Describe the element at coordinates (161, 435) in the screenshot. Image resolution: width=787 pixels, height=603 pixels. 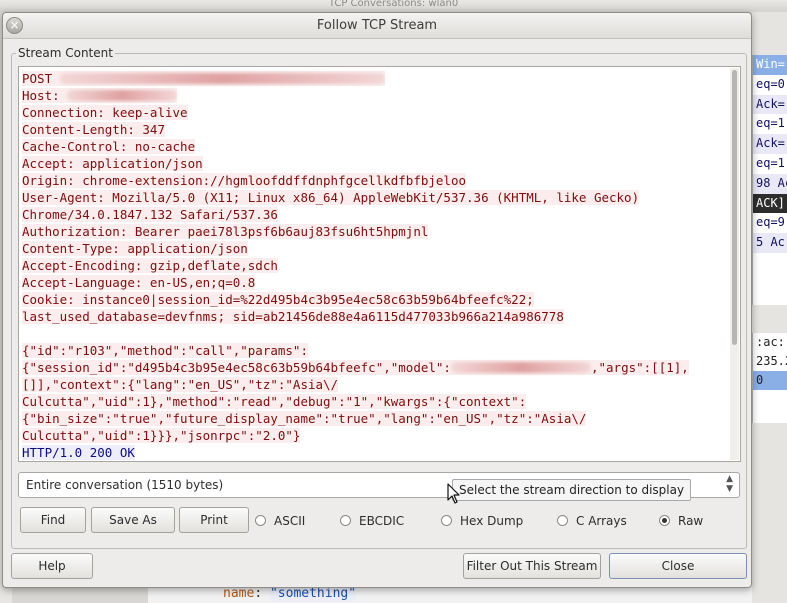
I see `body-line: Culcutta","uid":1}}},"jsonrpc":"2.0"}` at that location.